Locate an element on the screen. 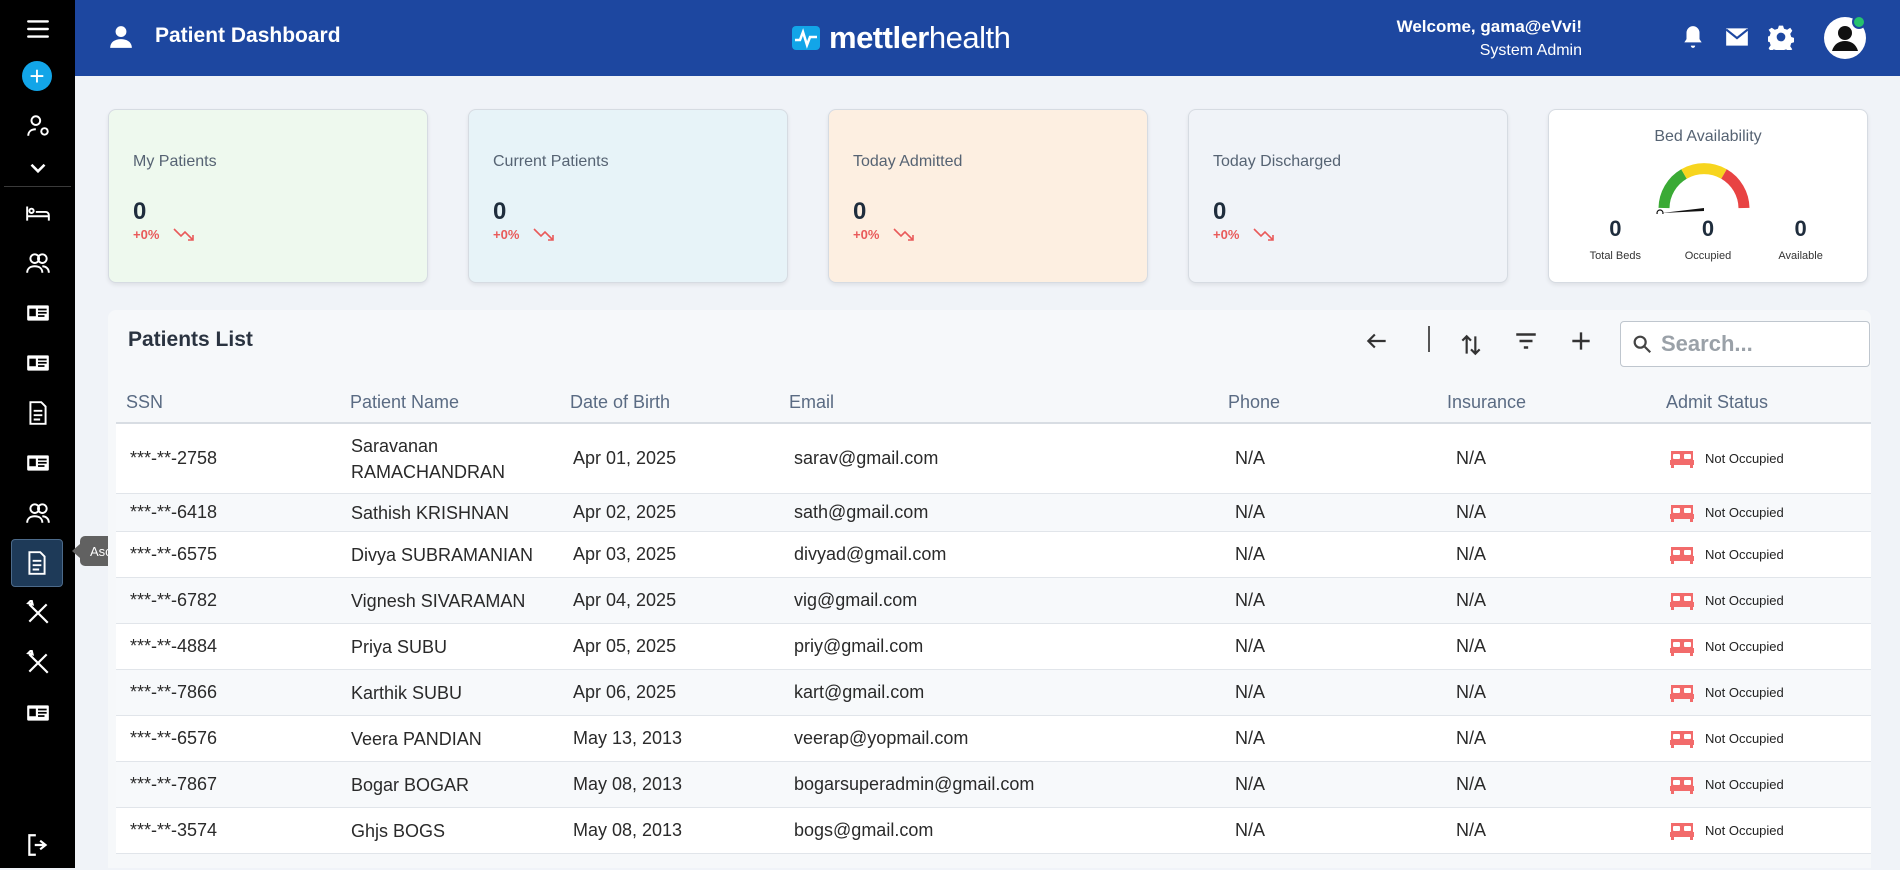 Image resolution: width=1900 pixels, height=870 pixels. cell-dob: Apr 06, 2025 is located at coordinates (625, 692).